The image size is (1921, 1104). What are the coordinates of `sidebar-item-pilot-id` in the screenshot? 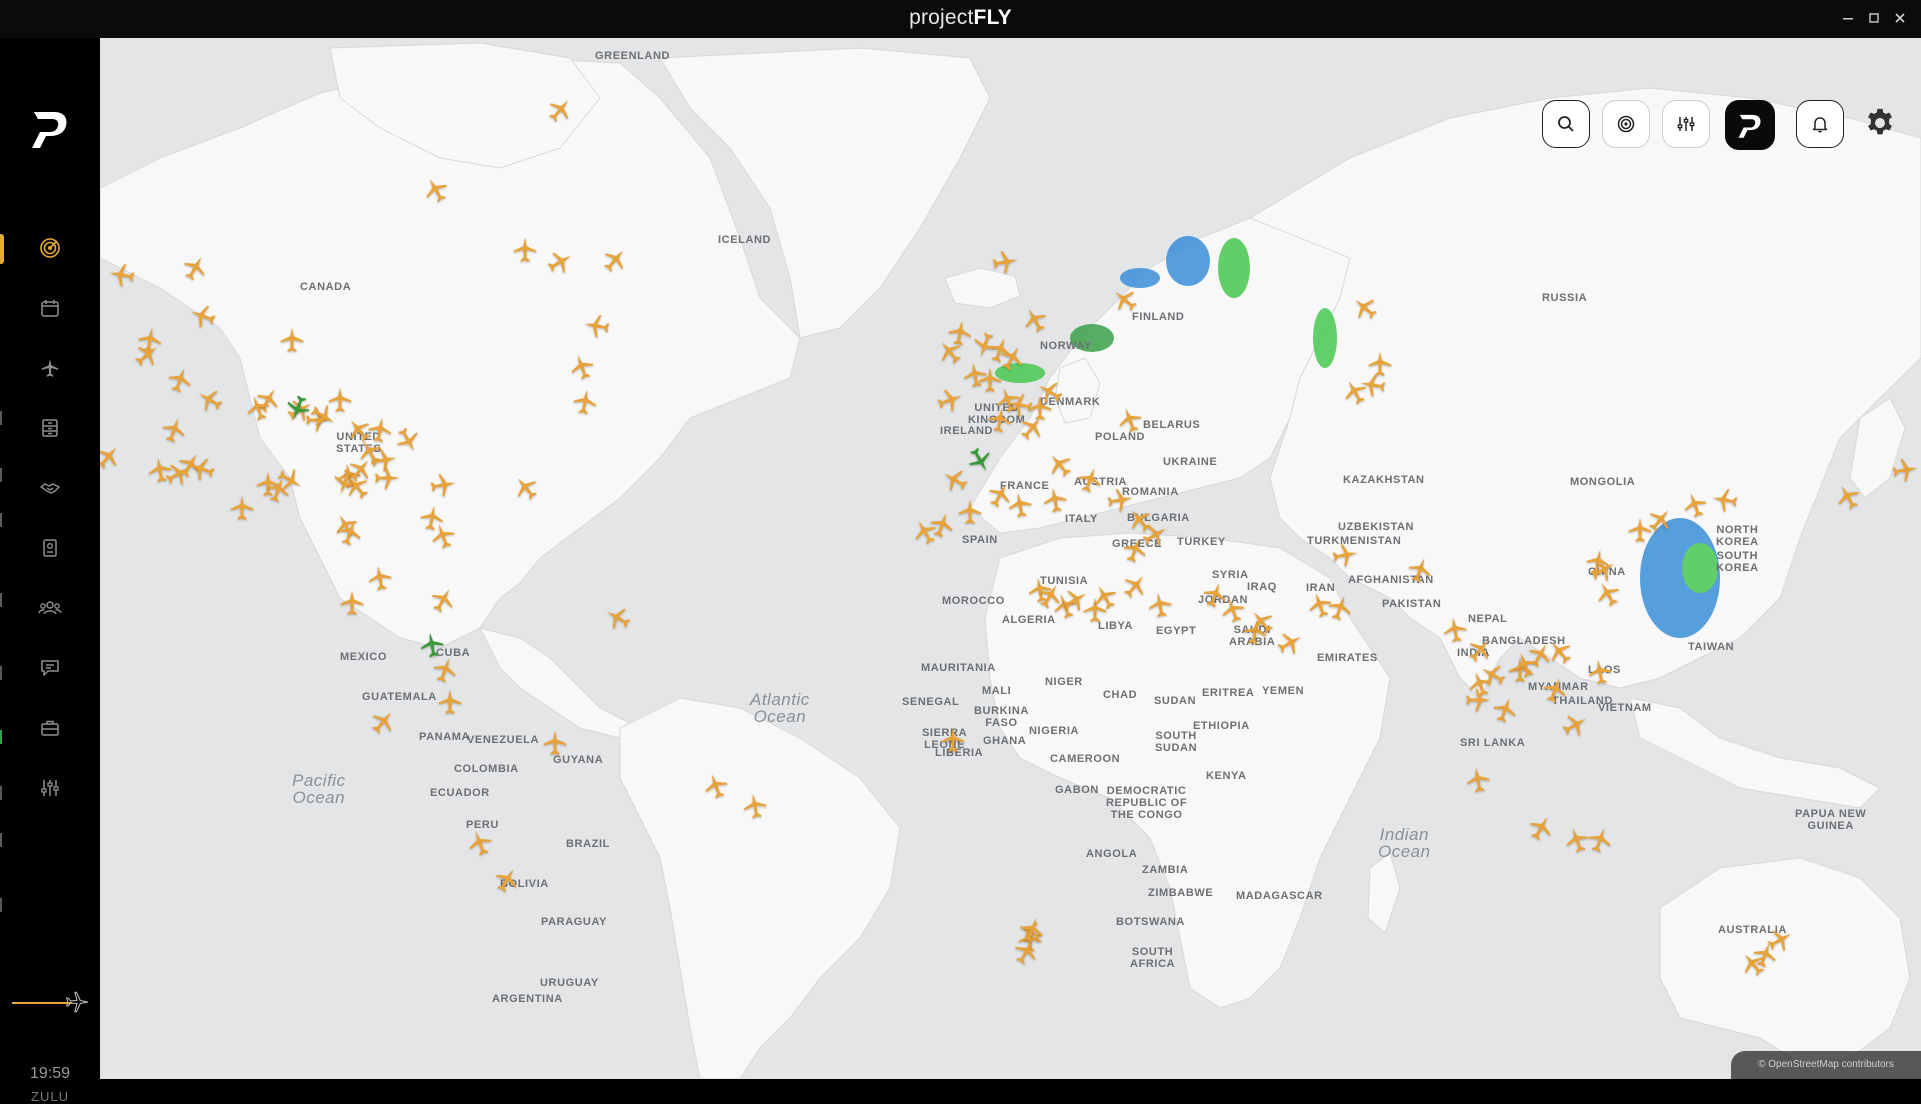 It's located at (50, 548).